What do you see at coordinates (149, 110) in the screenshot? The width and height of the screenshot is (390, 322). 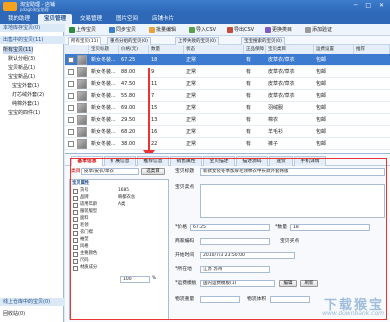 I see `annotation-arrow-line` at bounding box center [149, 110].